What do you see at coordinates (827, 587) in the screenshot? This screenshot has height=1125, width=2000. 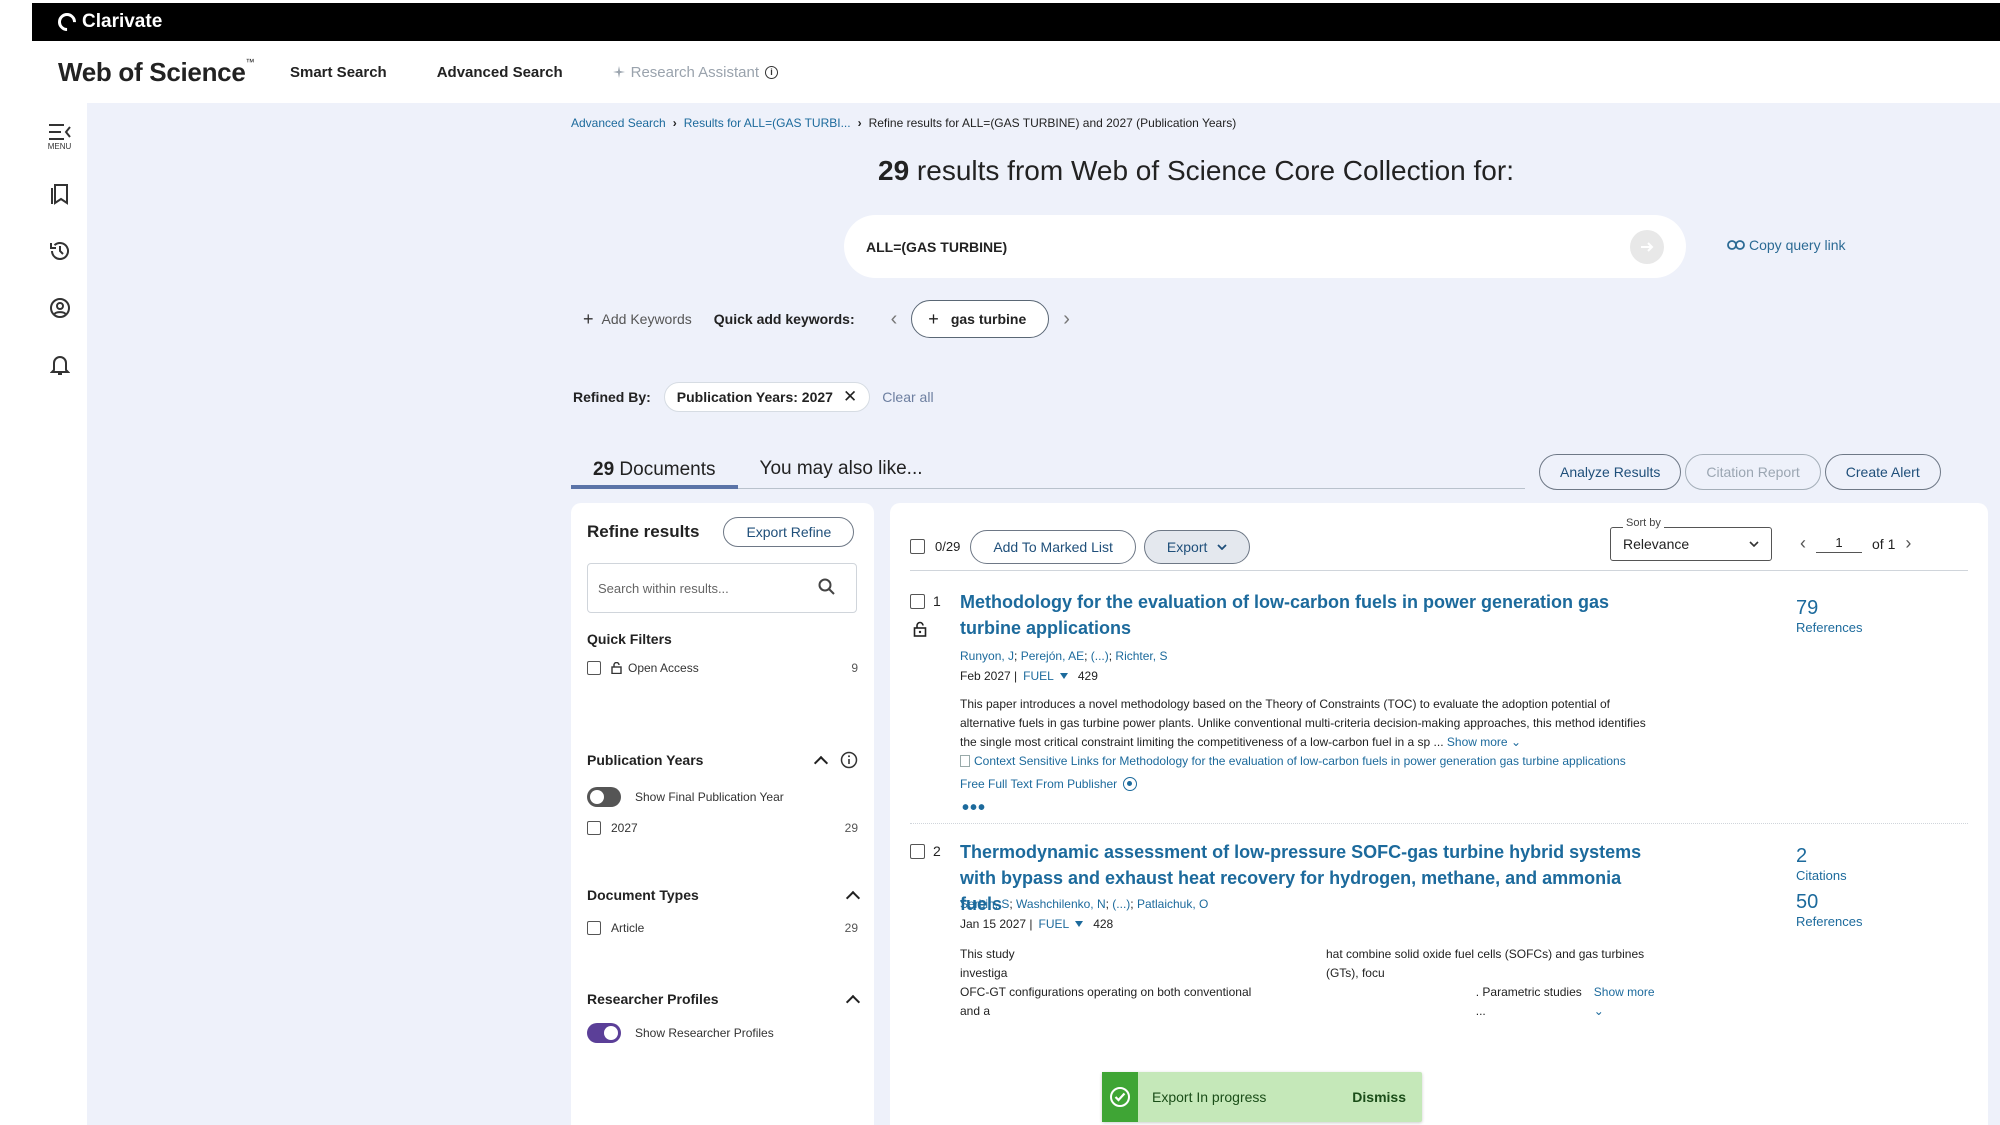 I see `search-icon` at bounding box center [827, 587].